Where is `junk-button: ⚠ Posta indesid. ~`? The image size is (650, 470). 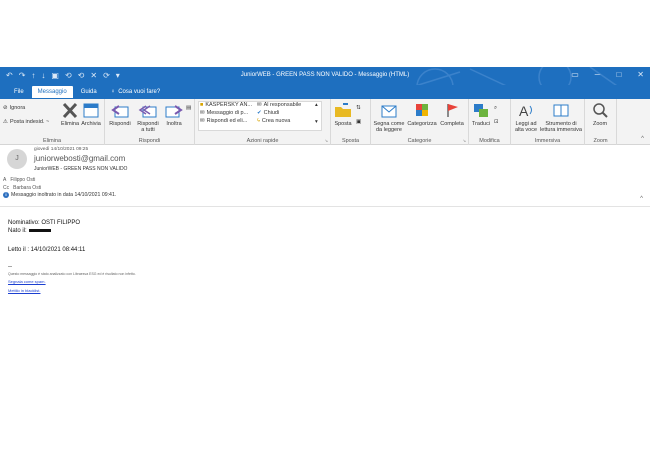 junk-button: ⚠ Posta indesid. ~ is located at coordinates (26, 122).